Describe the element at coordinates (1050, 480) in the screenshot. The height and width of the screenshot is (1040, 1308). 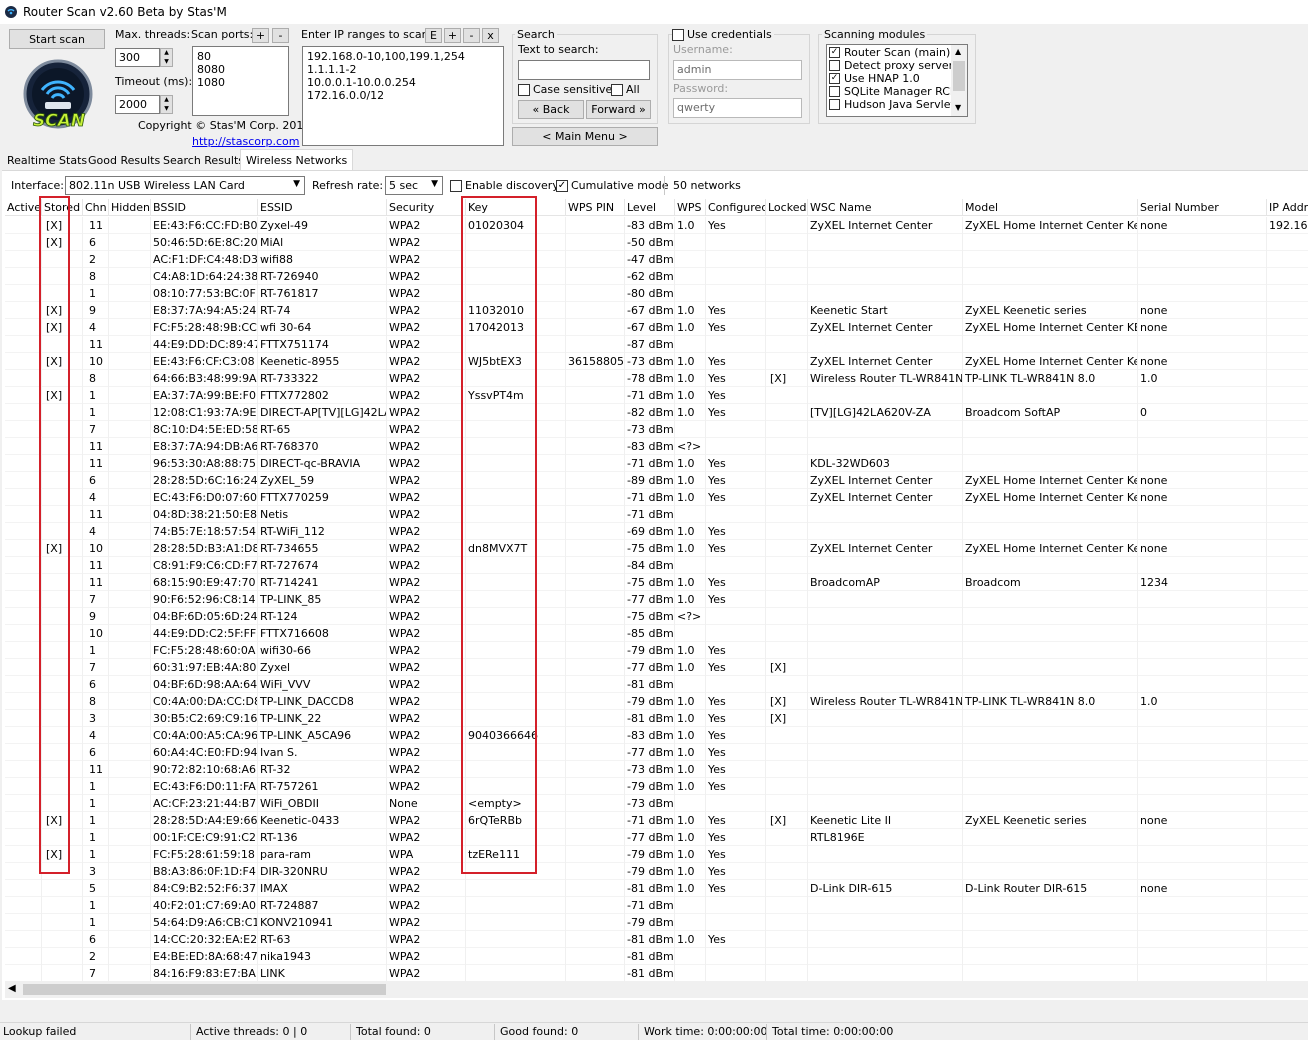
I see `cell-model: ZyXEL Home Internet Center Keene` at that location.